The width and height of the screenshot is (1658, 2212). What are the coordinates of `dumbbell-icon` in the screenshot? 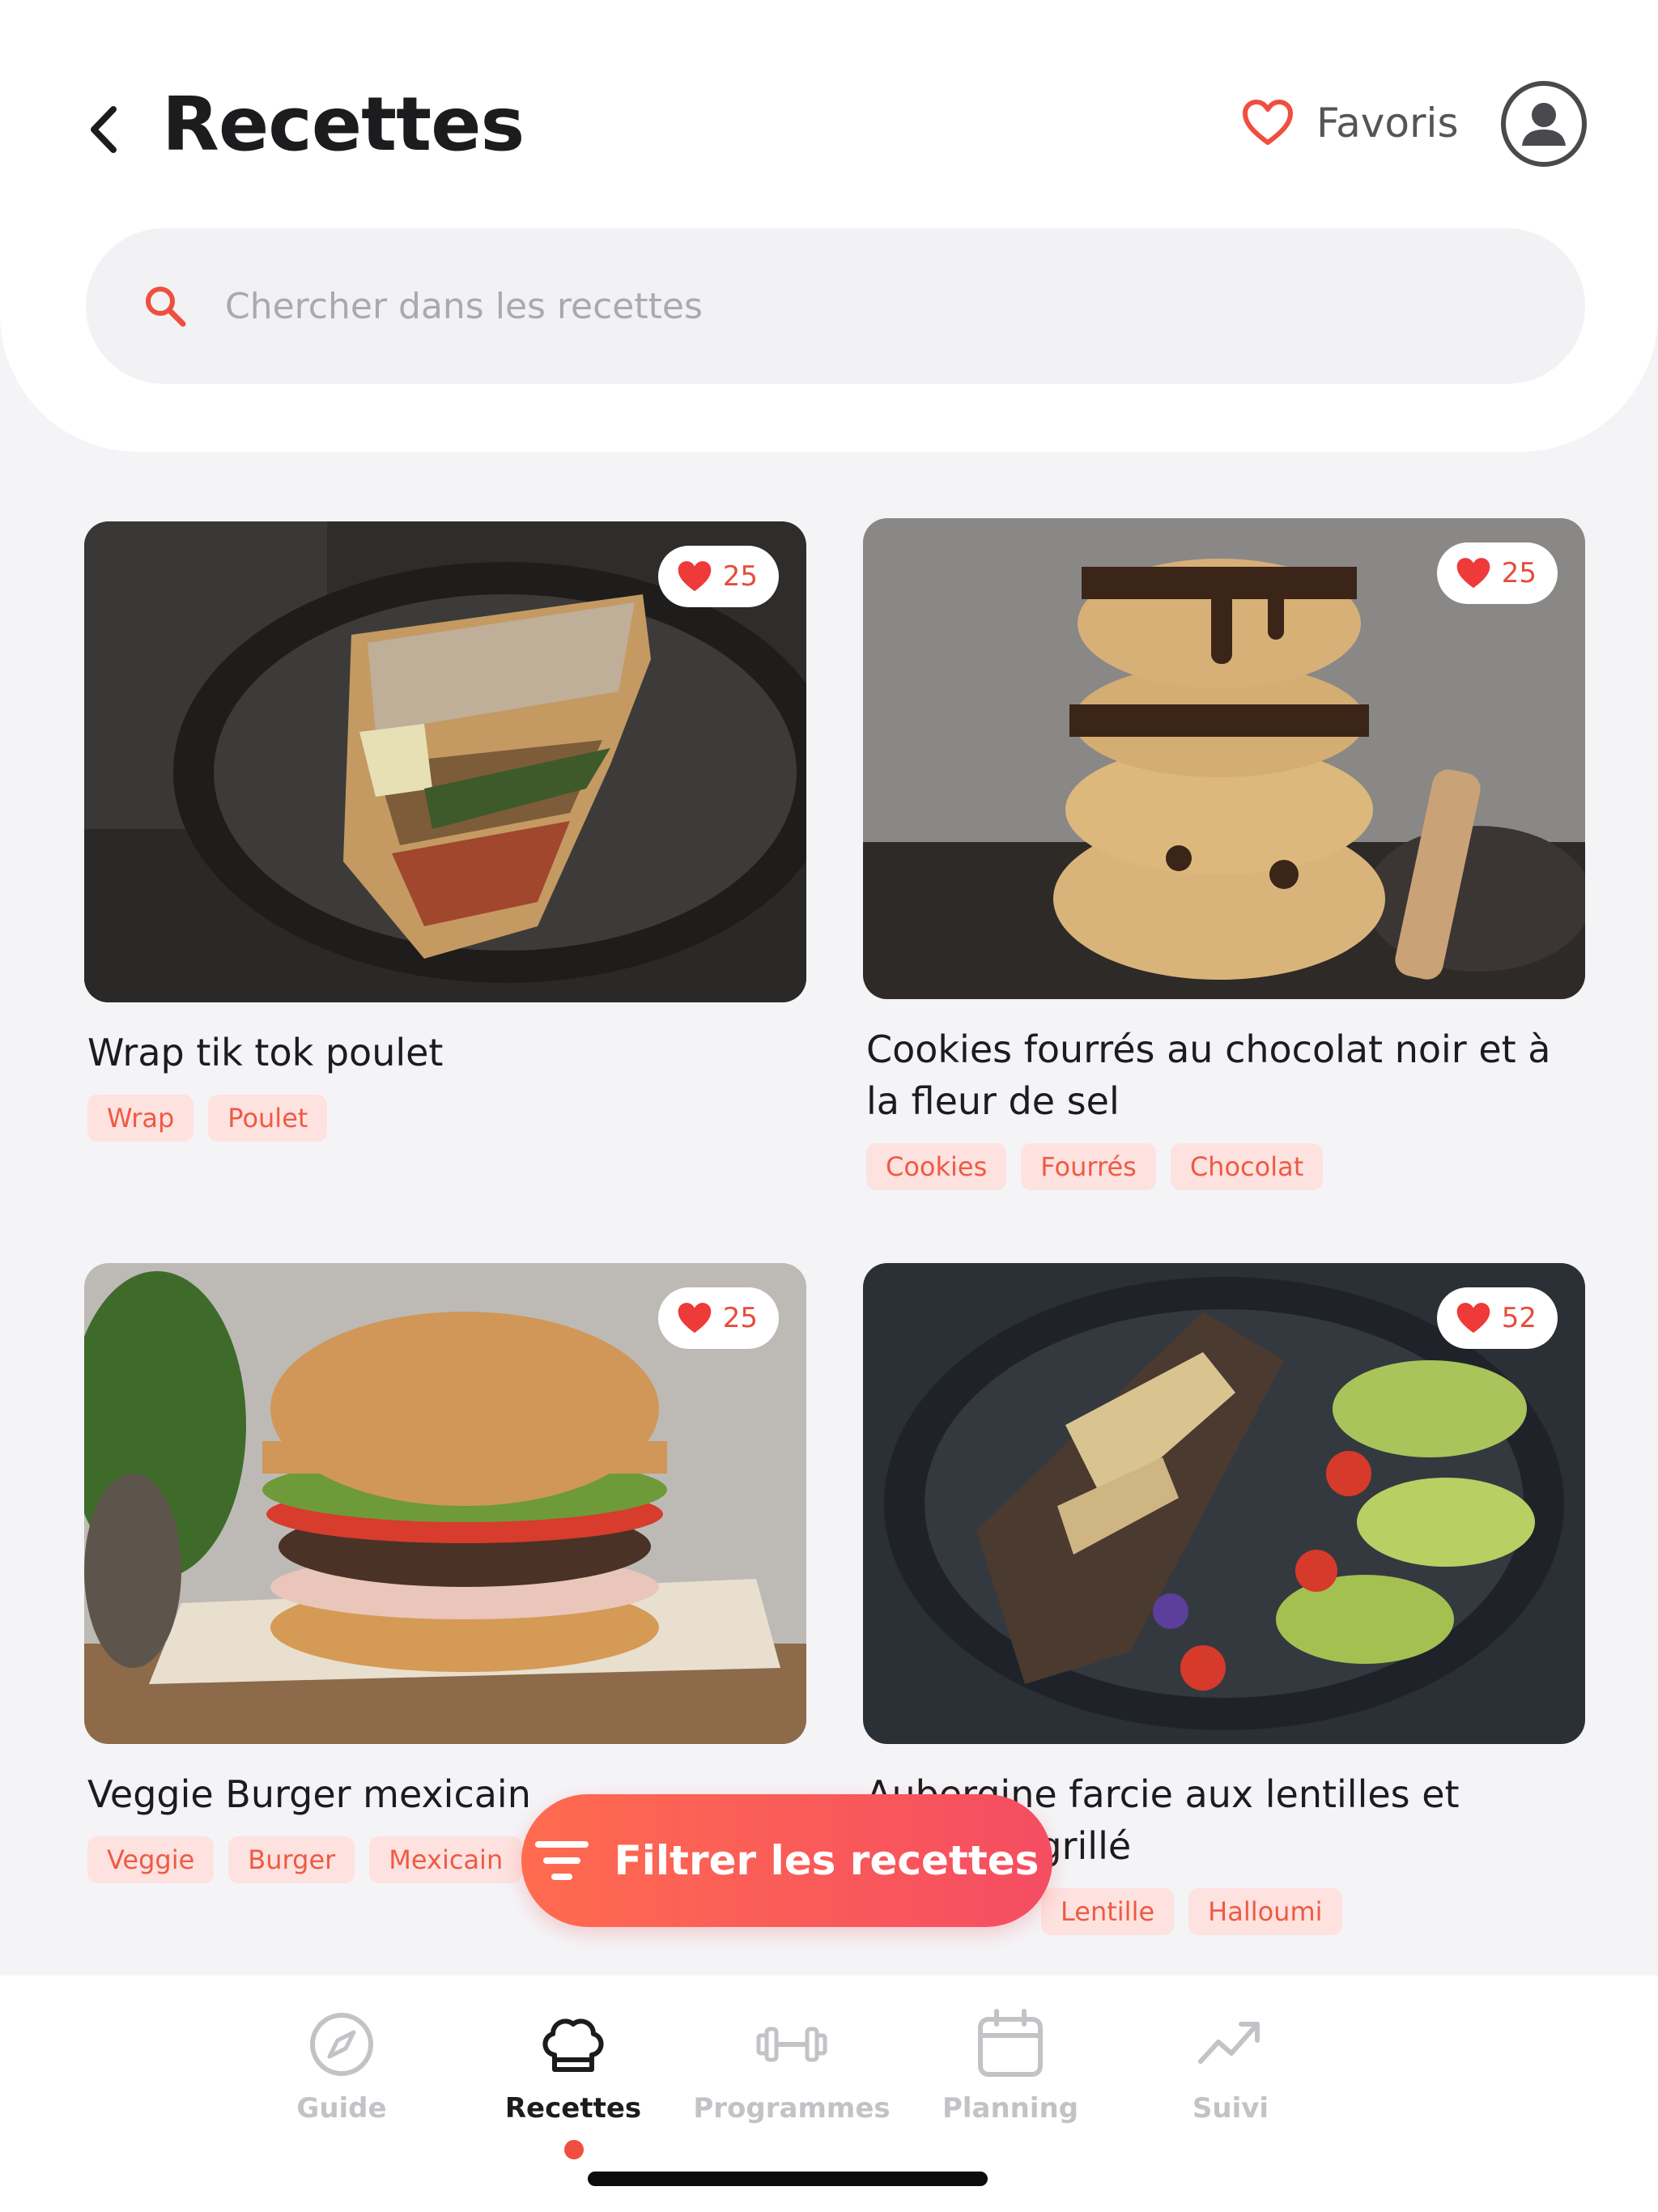 It's located at (791, 2045).